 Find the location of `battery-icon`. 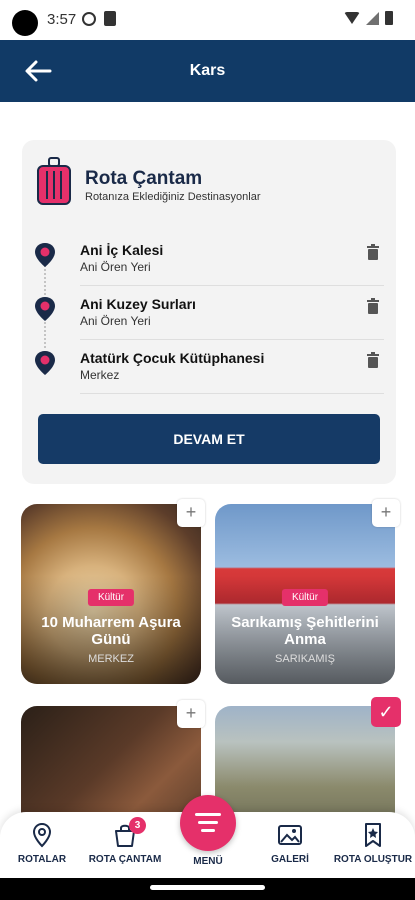

battery-icon is located at coordinates (389, 18).